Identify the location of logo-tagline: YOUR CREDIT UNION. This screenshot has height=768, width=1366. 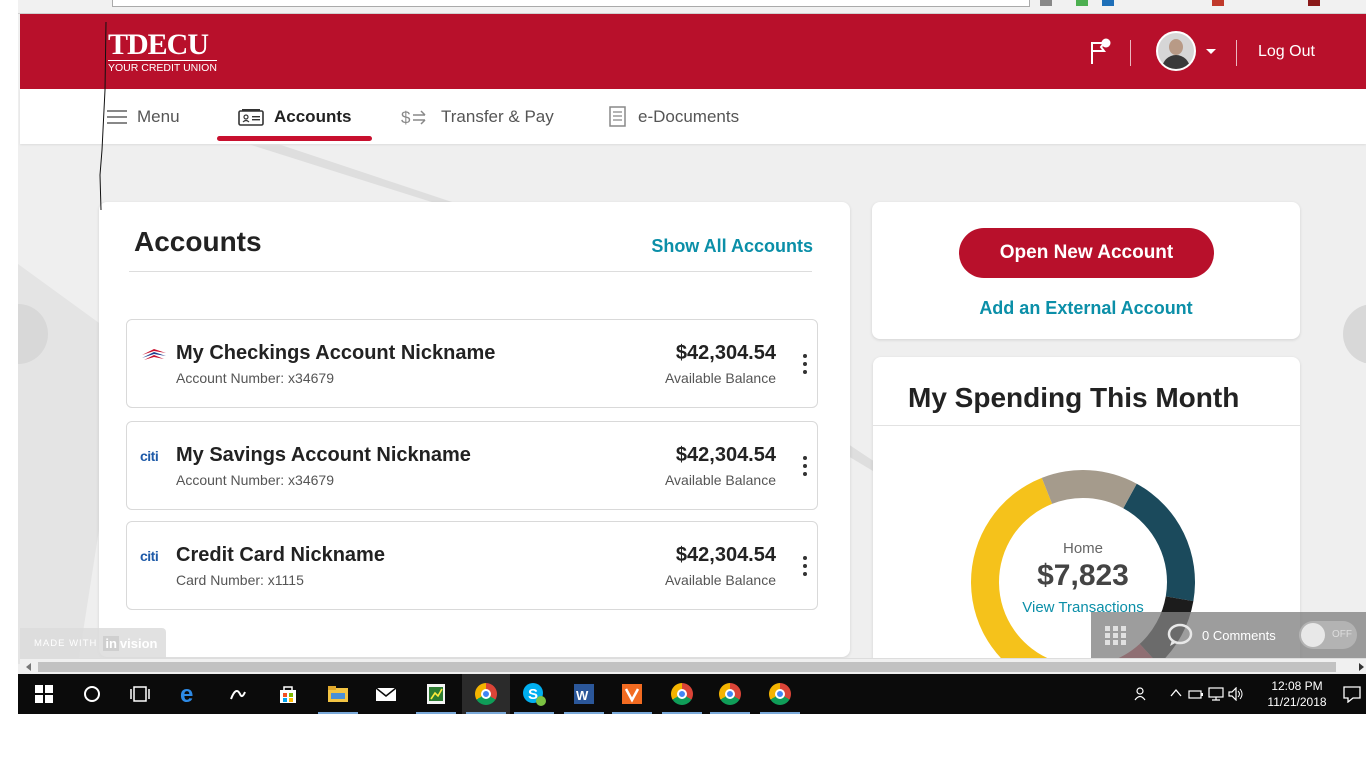
(162, 67).